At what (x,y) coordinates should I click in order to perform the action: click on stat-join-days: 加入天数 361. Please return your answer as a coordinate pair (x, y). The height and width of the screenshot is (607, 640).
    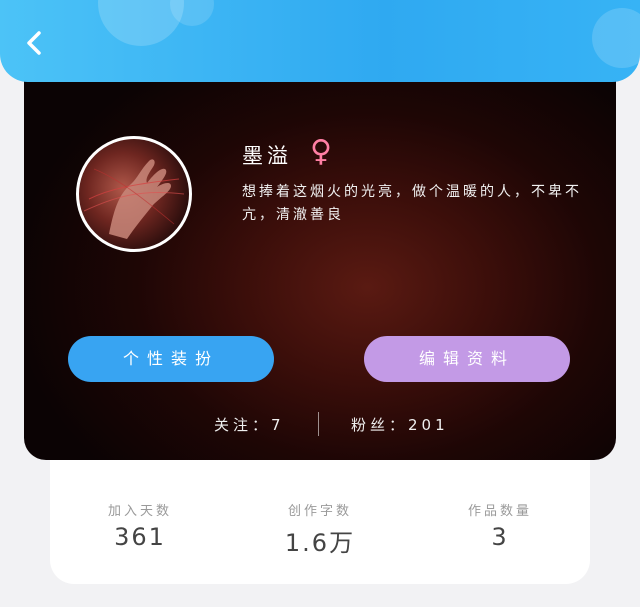
    Looking at the image, I should click on (140, 525).